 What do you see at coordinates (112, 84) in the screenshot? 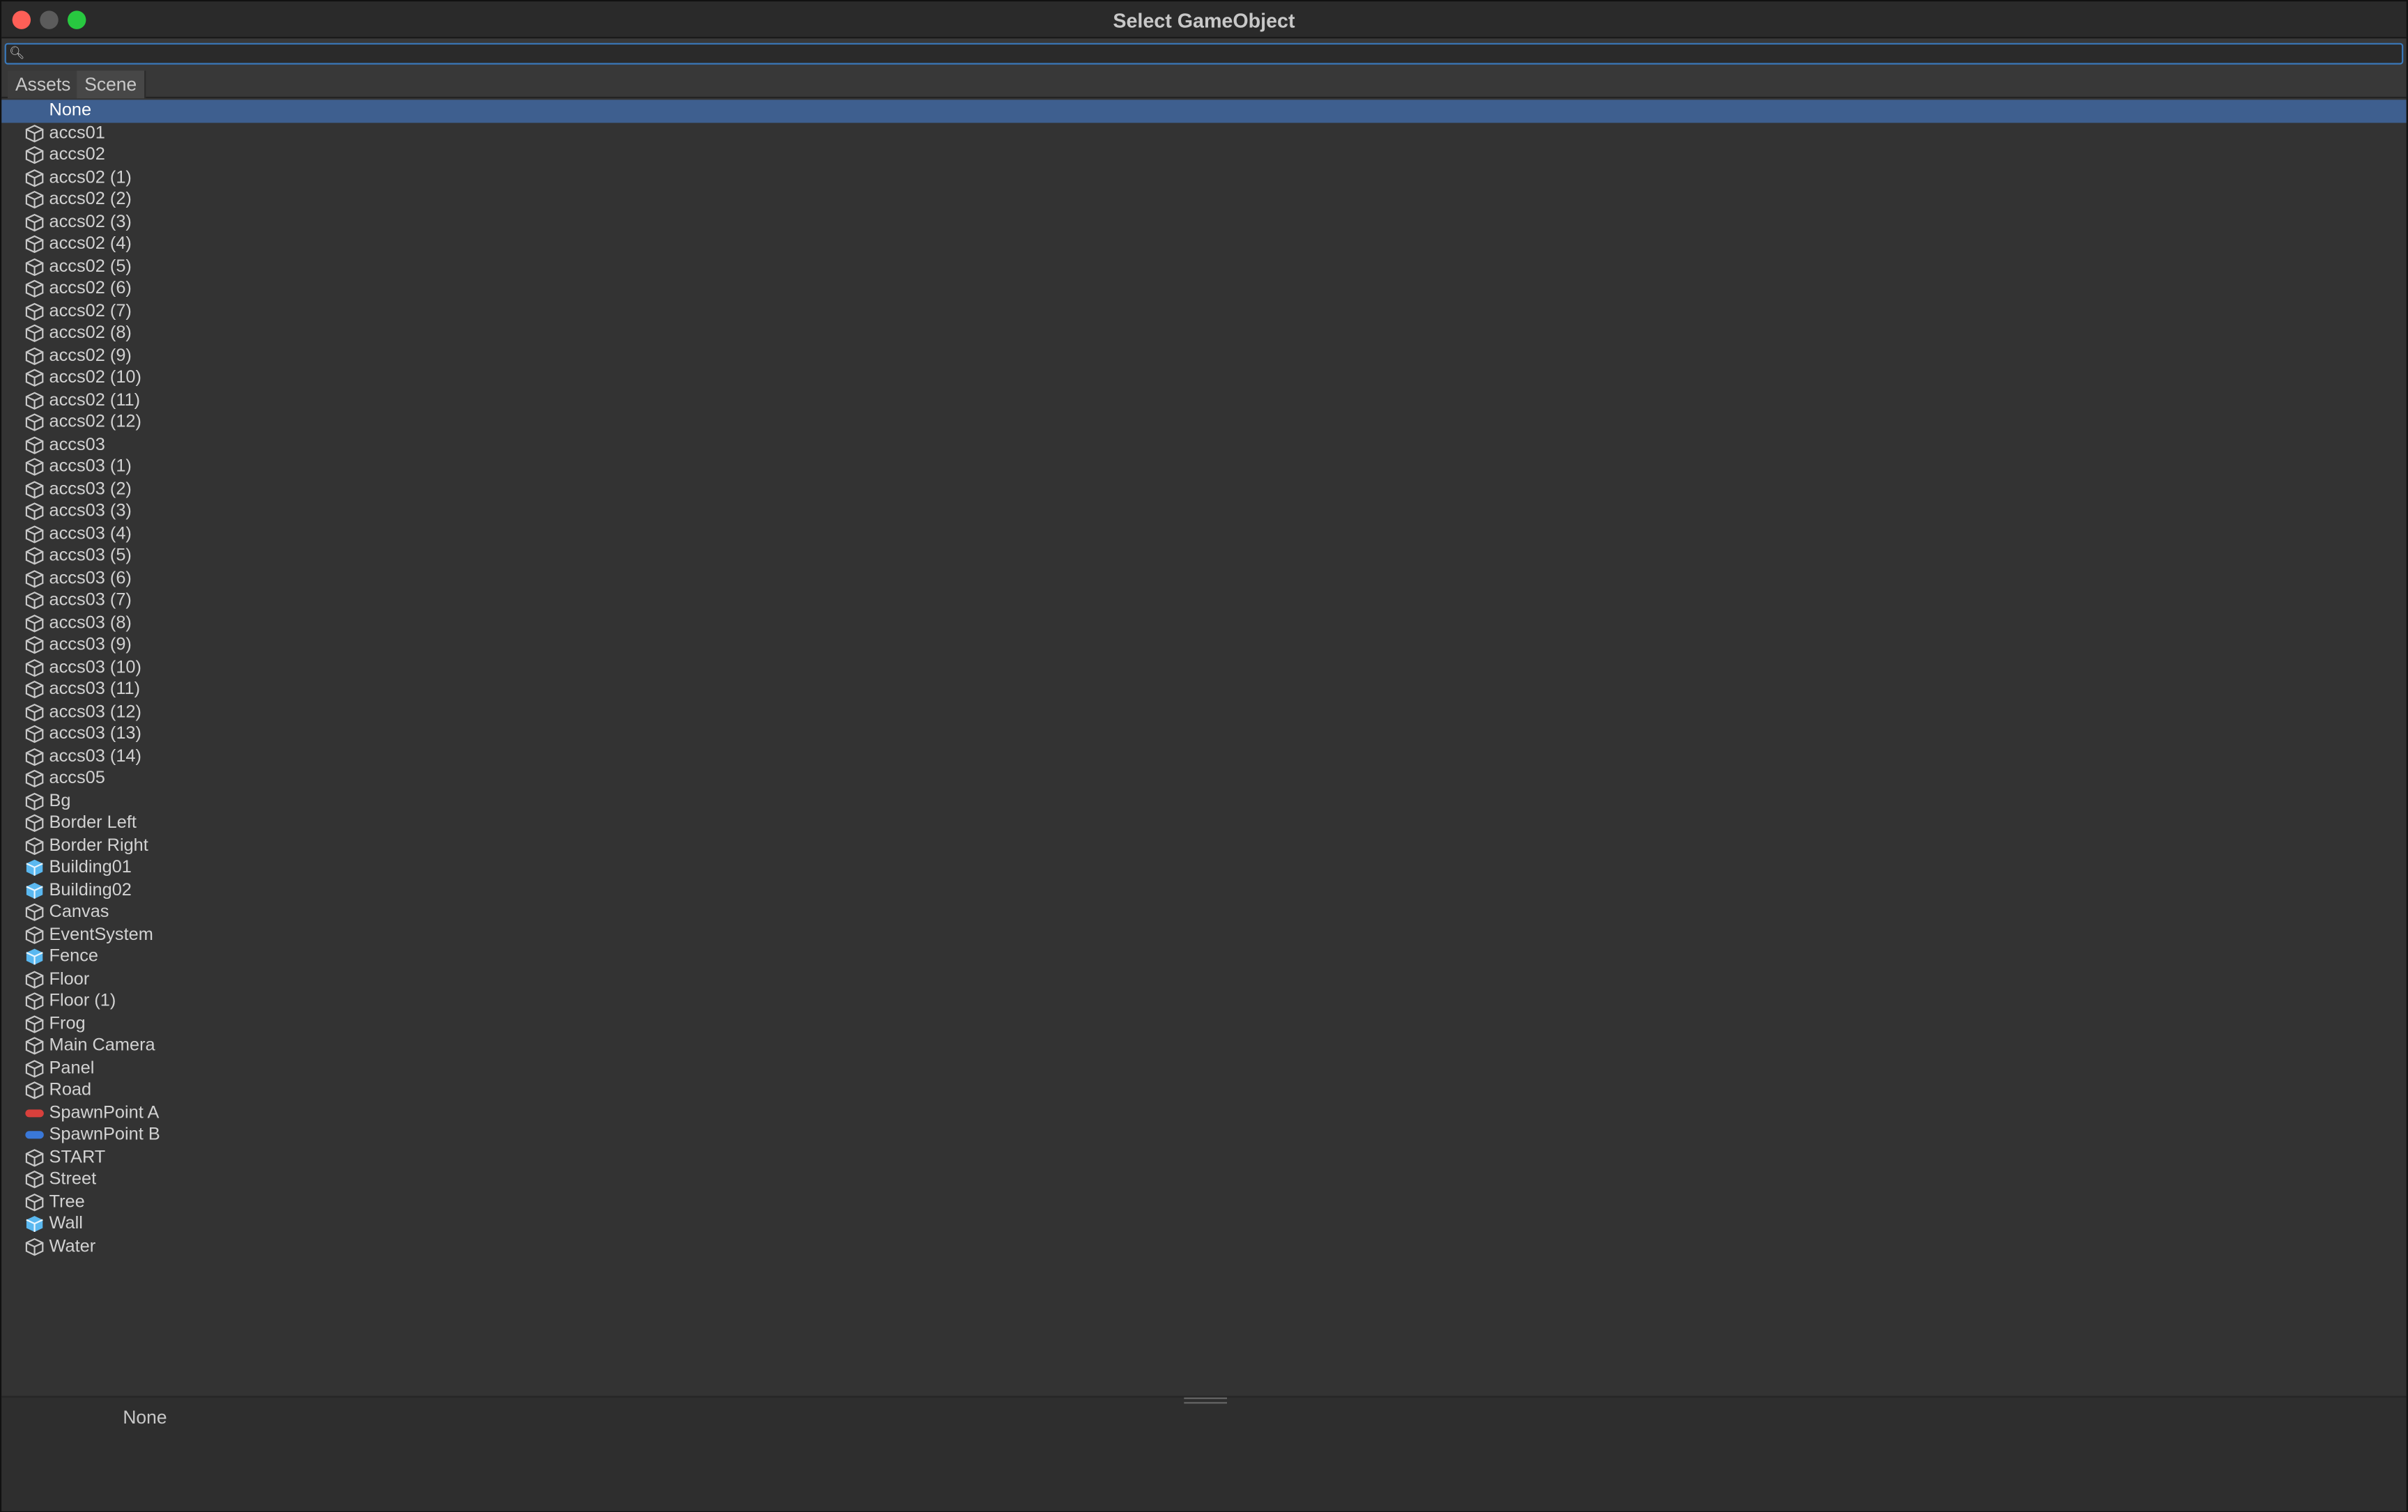
I see `tab-scene: Scene` at bounding box center [112, 84].